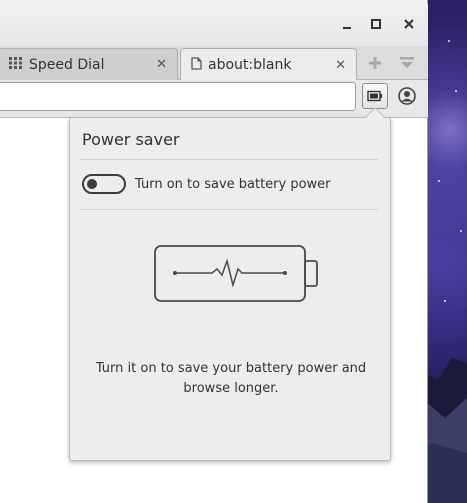 The image size is (467, 503). What do you see at coordinates (16, 64) in the screenshot?
I see `speed-dial-grid-icon` at bounding box center [16, 64].